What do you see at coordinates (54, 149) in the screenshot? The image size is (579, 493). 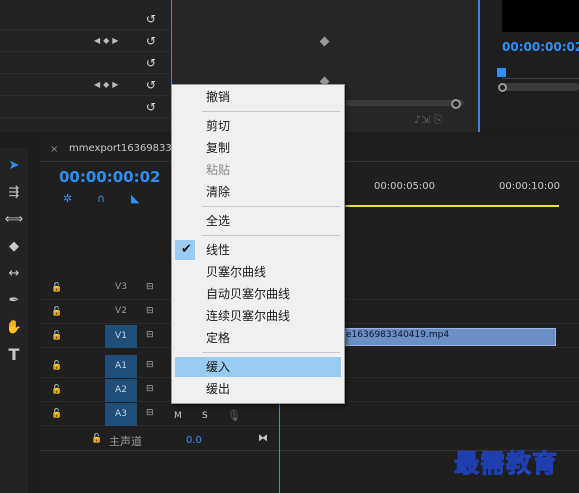 I see `close-tab-icon: ×` at bounding box center [54, 149].